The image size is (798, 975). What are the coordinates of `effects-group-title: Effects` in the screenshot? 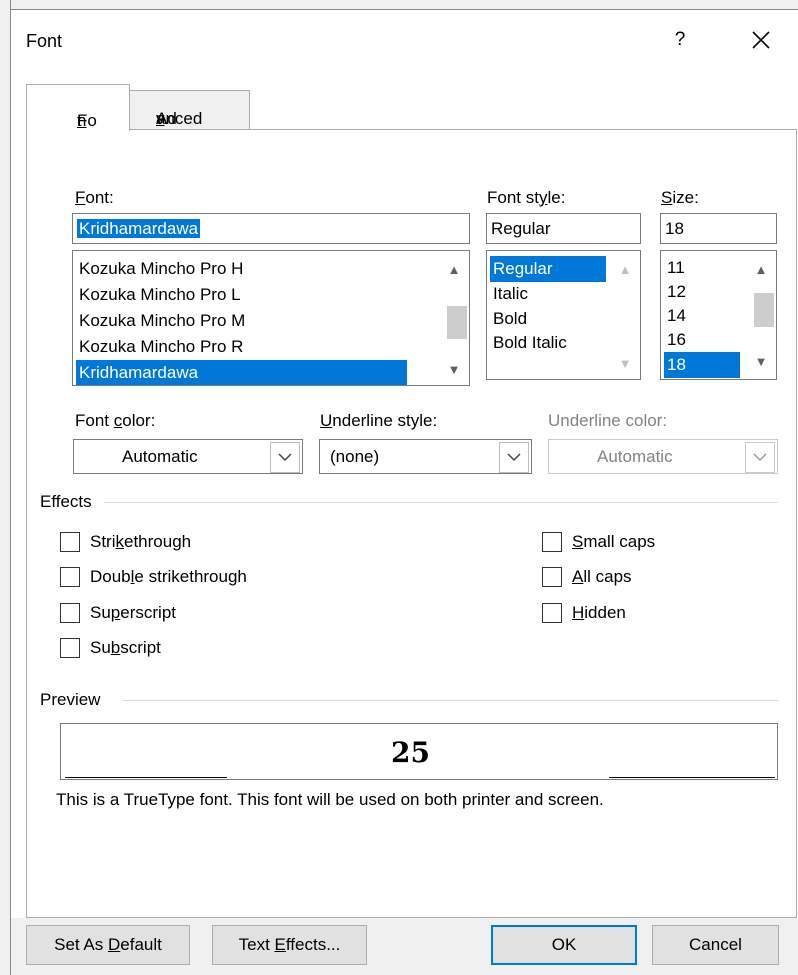 It's located at (66, 501).